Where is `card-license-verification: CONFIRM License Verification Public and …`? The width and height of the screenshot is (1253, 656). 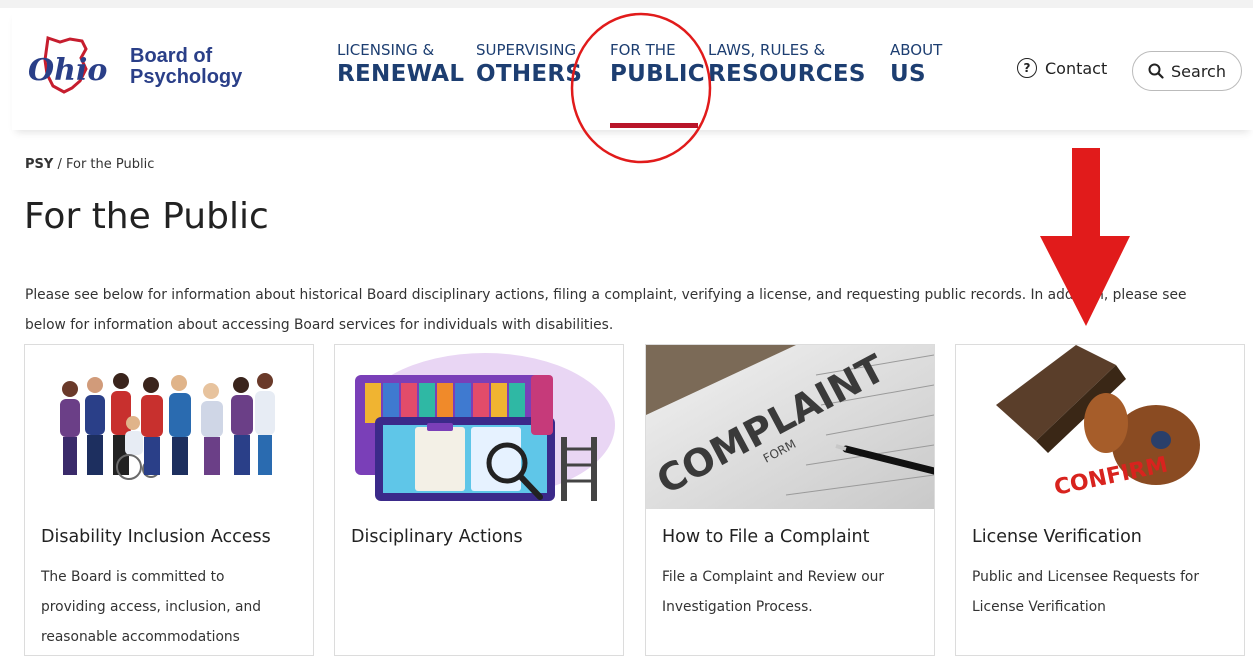
card-license-verification: CONFIRM License Verification Public and … is located at coordinates (1100, 500).